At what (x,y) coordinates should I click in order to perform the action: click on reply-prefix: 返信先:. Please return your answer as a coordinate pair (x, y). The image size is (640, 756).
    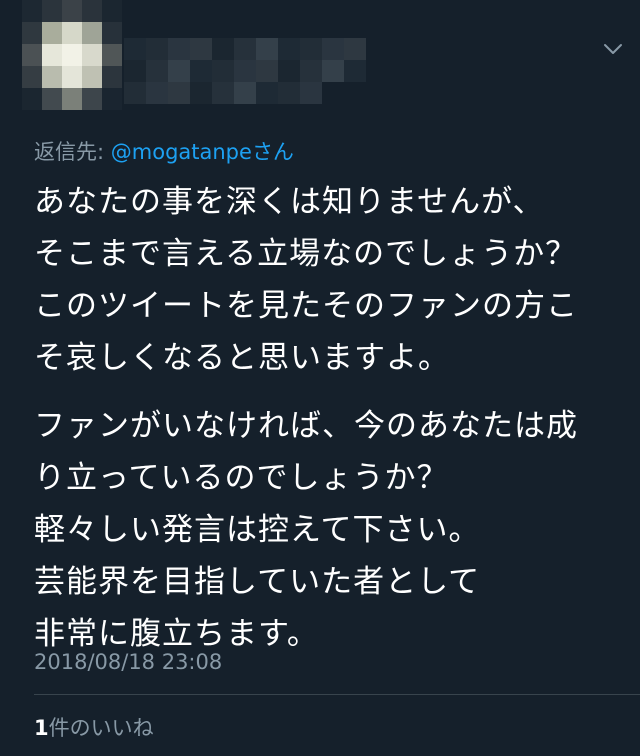
    Looking at the image, I should click on (72, 152).